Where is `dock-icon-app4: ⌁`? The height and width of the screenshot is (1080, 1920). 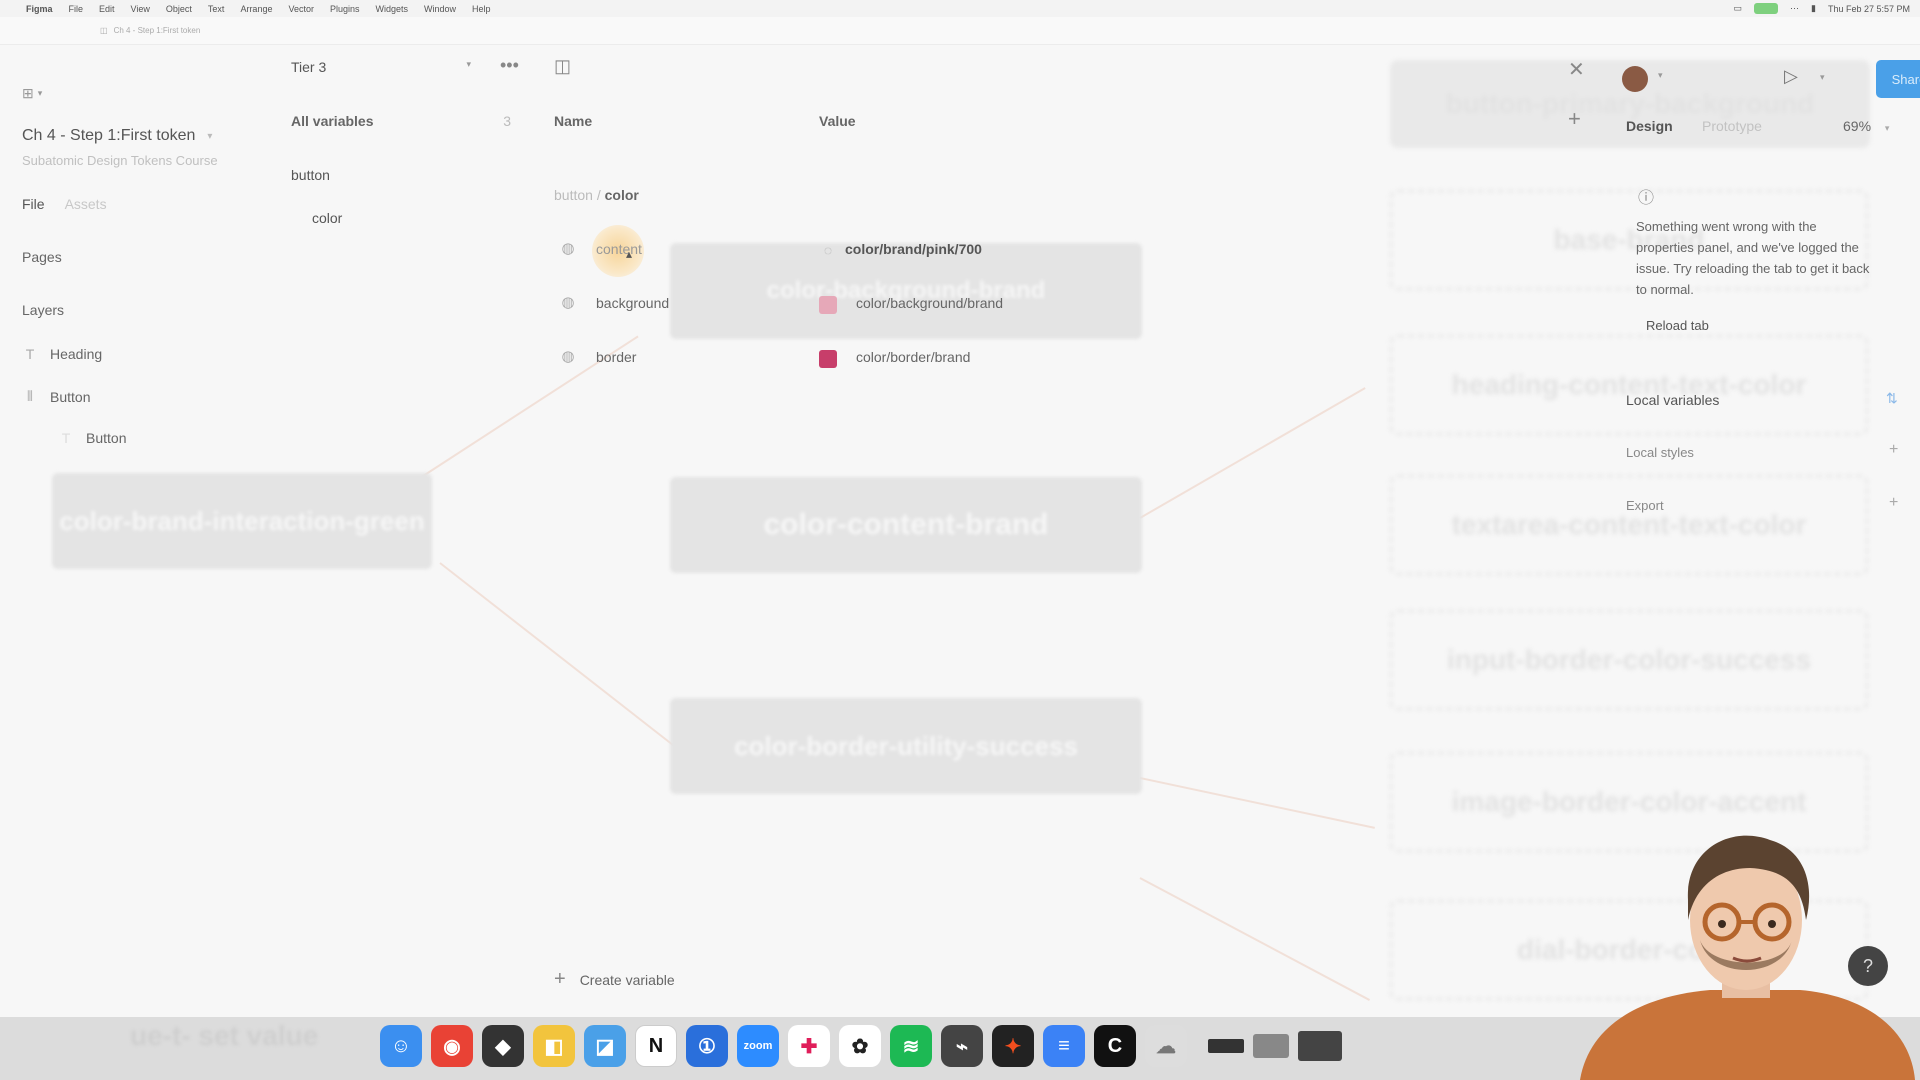
dock-icon-app4: ⌁ is located at coordinates (962, 1046).